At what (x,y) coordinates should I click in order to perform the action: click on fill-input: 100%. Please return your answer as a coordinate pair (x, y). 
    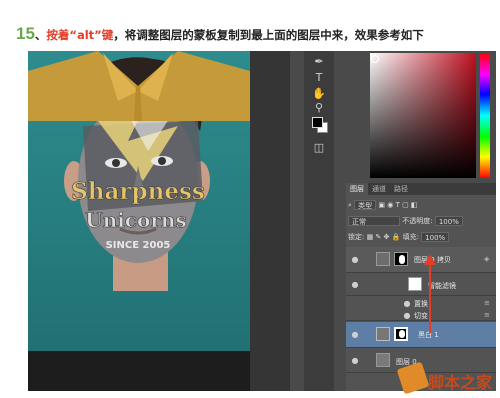
    Looking at the image, I should click on (435, 237).